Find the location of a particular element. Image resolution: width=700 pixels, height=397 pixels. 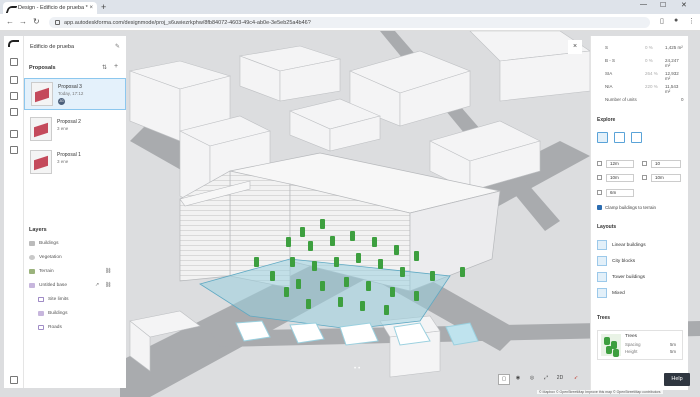

setback-field: 6m is located at coordinates (620, 193).